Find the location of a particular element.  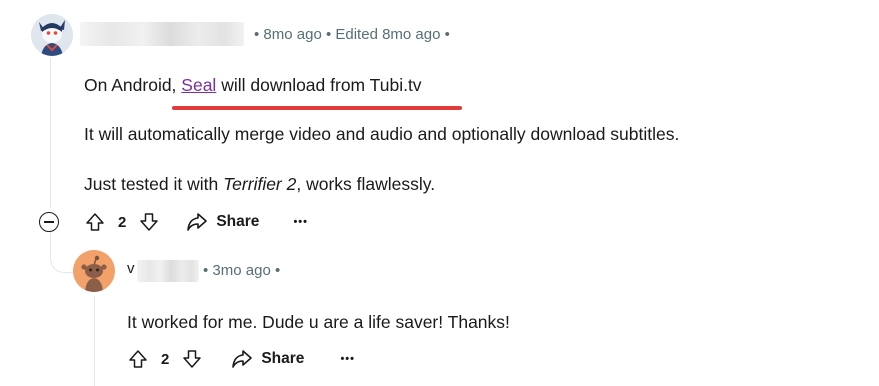

movie-title: Terrifier 2 is located at coordinates (260, 184).